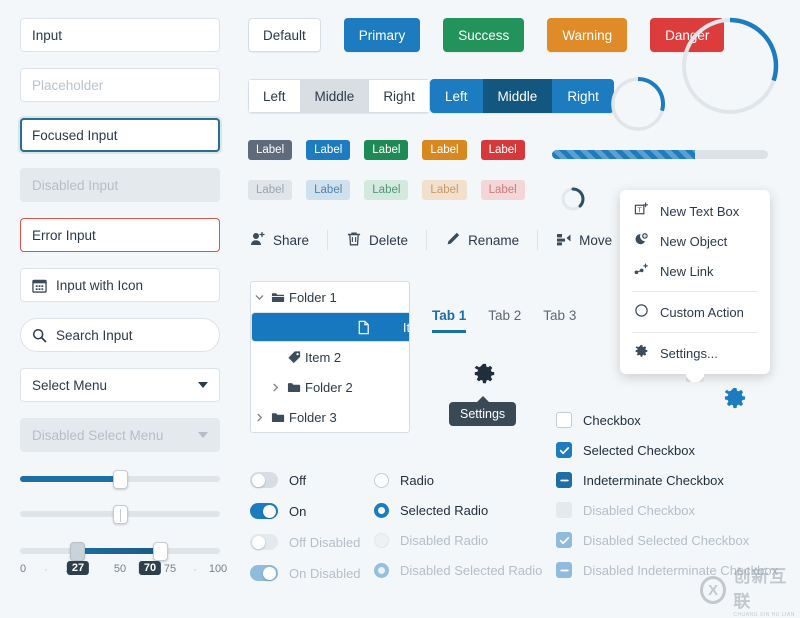 This screenshot has width=800, height=618. What do you see at coordinates (70, 479) in the screenshot?
I see `slider-fill` at bounding box center [70, 479].